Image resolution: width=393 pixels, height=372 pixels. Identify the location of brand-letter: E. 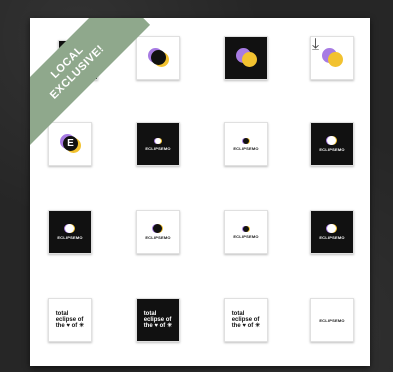
(70, 143).